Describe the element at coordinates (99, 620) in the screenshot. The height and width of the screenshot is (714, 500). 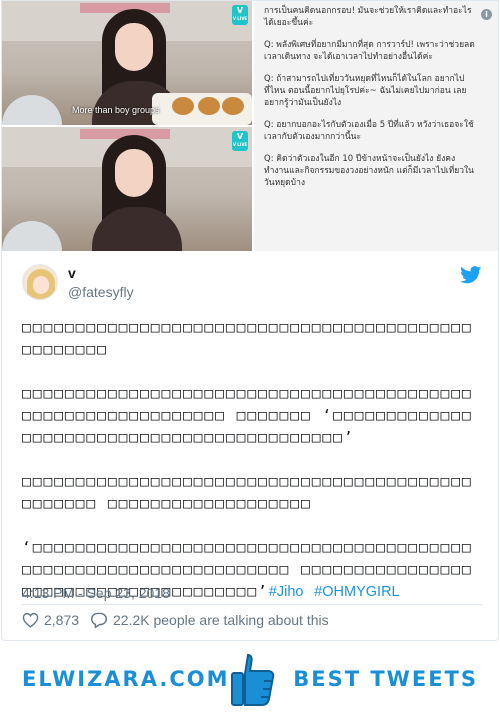
I see `reply-bubble-icon` at that location.